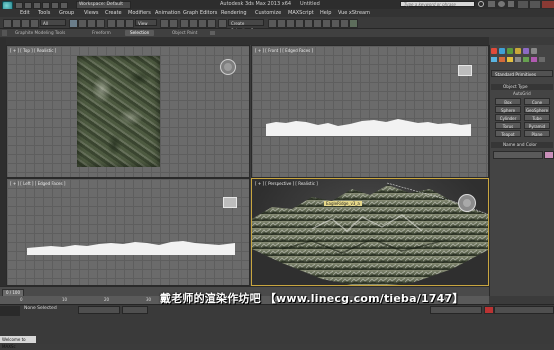 This screenshot has height=350, width=554. I want to click on render-setup-icon, so click(335, 23).